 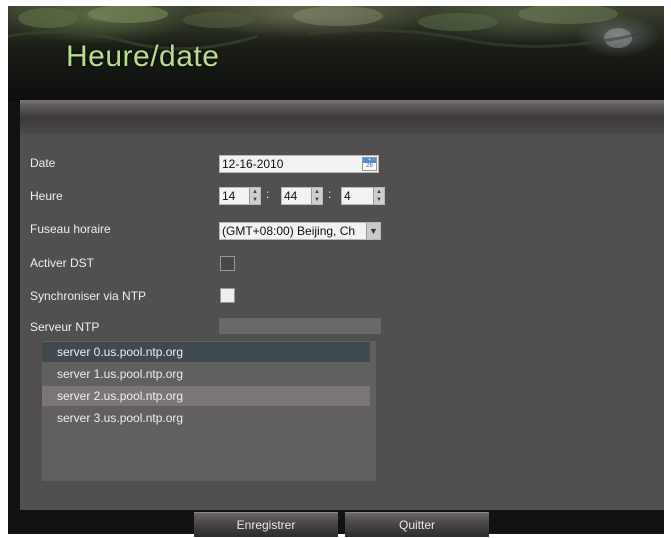 What do you see at coordinates (266, 524) in the screenshot?
I see `save-button: Enregistrer` at bounding box center [266, 524].